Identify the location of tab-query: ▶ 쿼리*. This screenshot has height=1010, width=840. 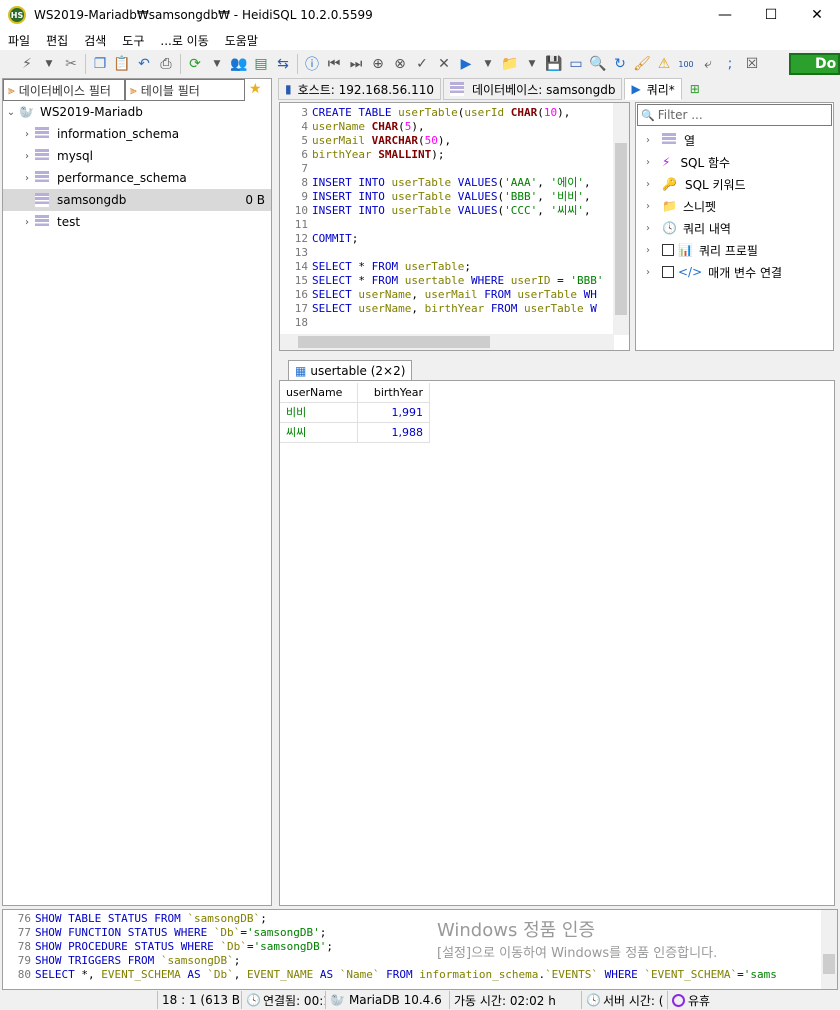
(653, 89).